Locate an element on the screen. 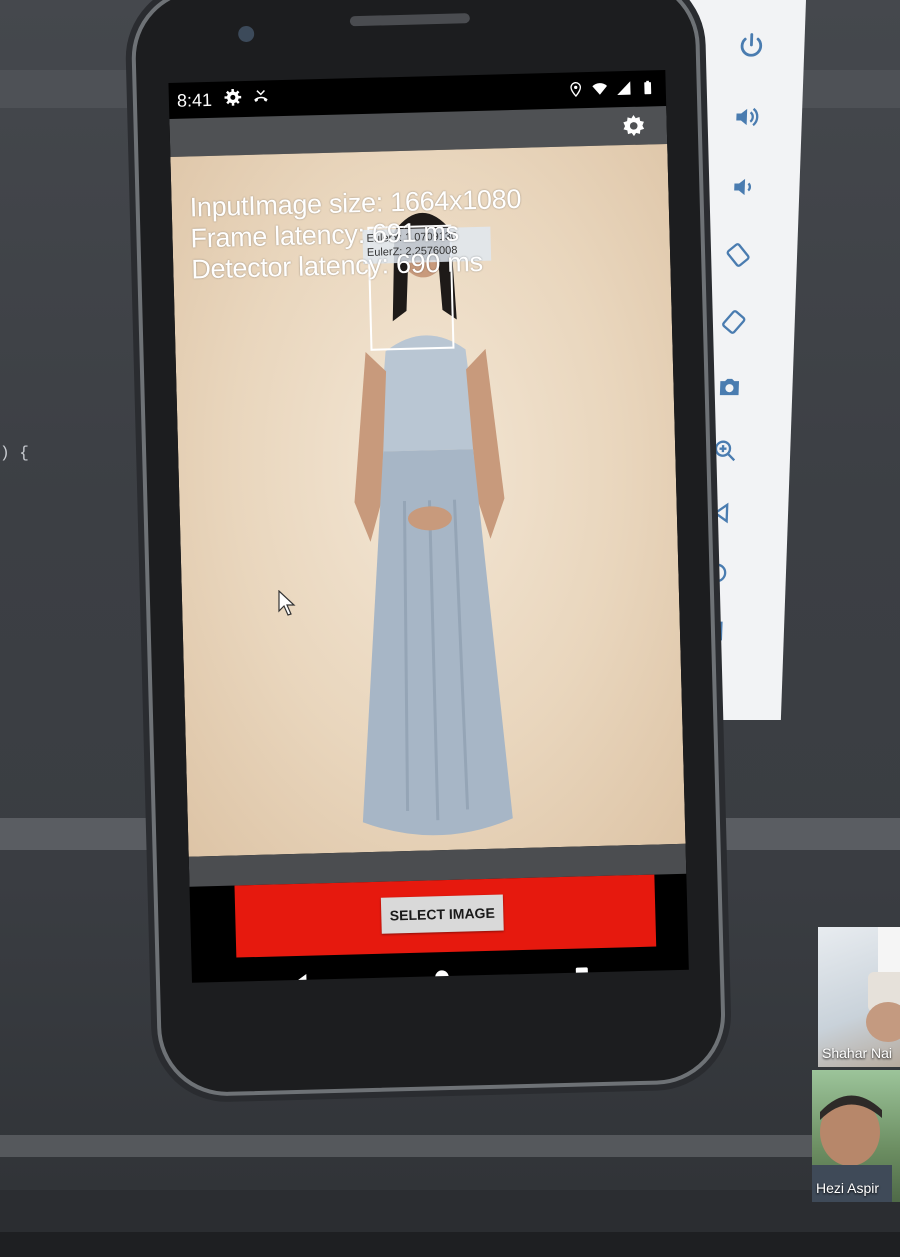 This screenshot has width=900, height=1257. nav-home-icon is located at coordinates (442, 974).